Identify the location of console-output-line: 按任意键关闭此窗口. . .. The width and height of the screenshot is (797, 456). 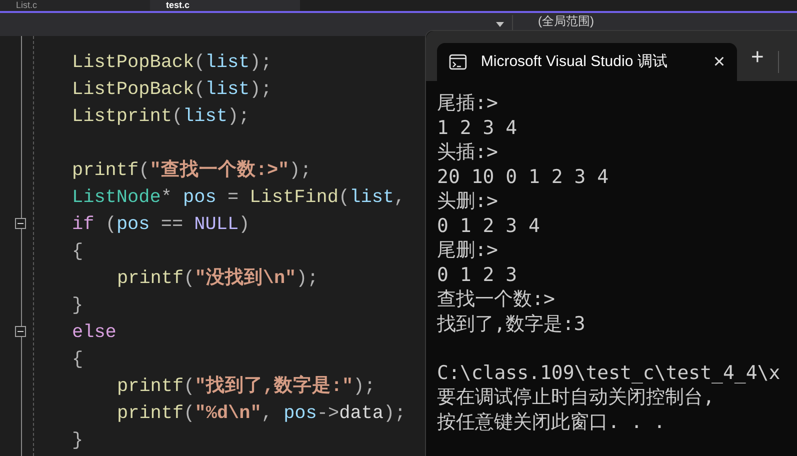
(551, 422).